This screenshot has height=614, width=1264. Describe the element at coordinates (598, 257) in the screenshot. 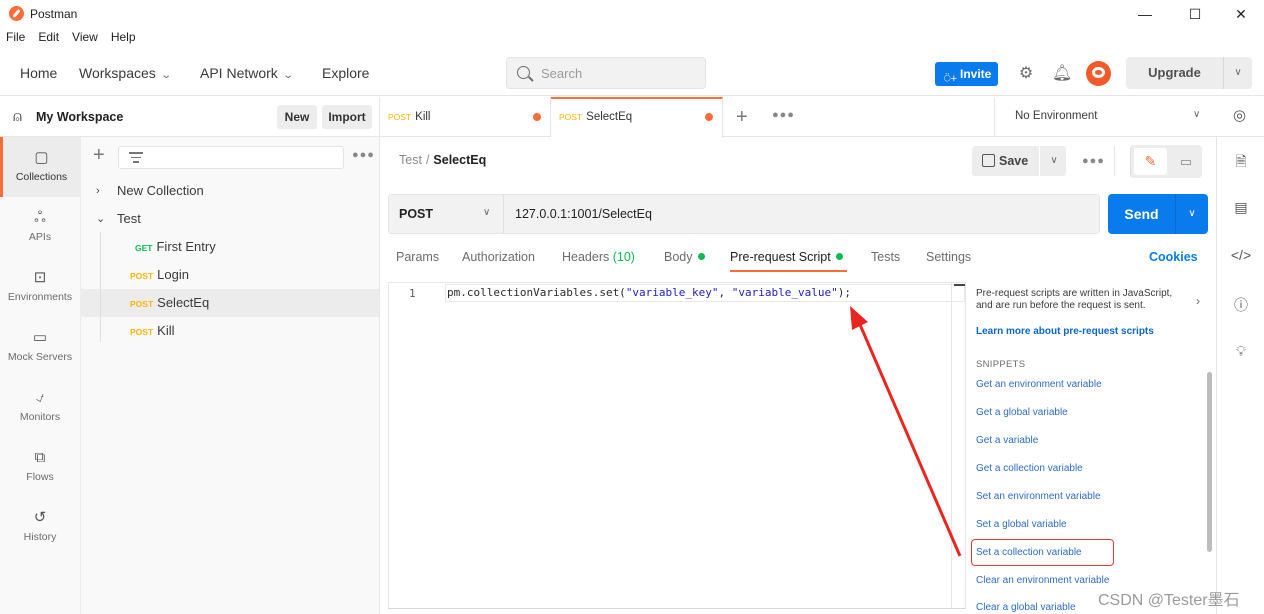

I see `tab-headers: Headers (10)` at that location.